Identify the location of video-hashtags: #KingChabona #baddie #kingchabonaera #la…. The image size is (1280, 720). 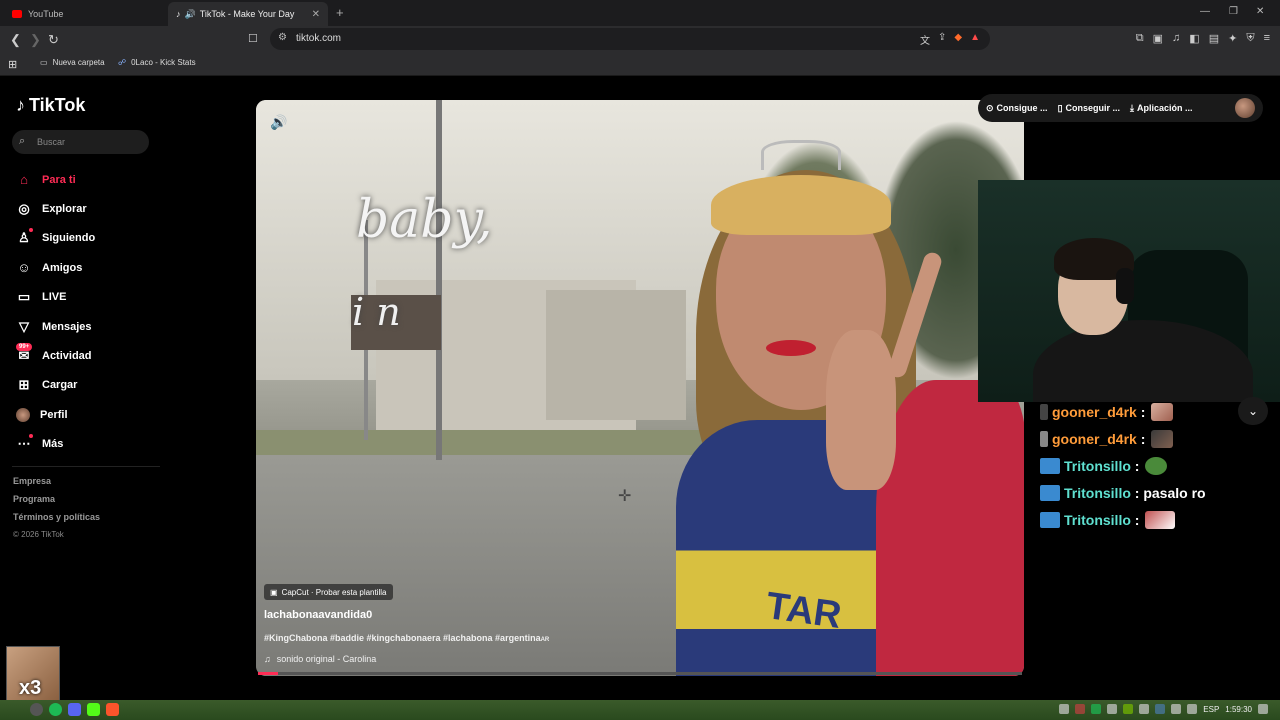
(406, 638).